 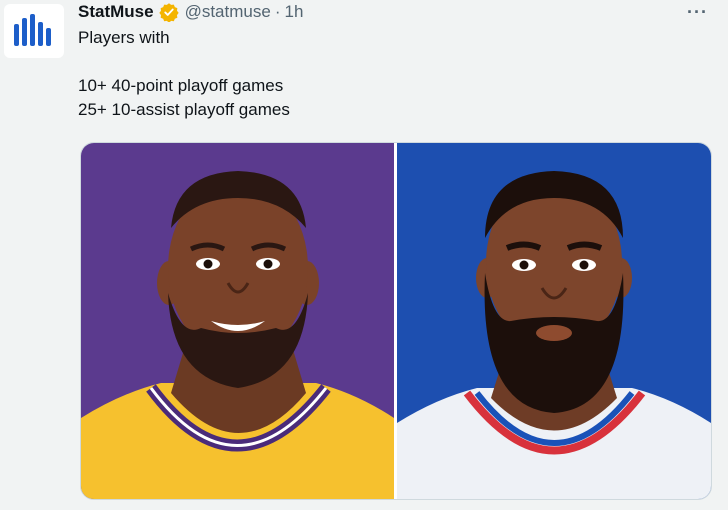 What do you see at coordinates (124, 37) in the screenshot?
I see `tweet-line: Players with` at bounding box center [124, 37].